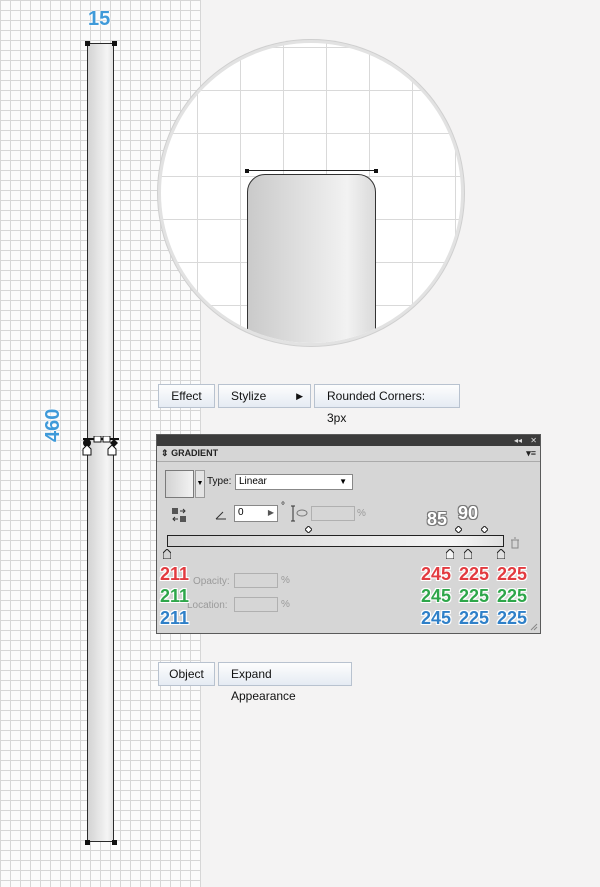 This screenshot has width=600, height=887. What do you see at coordinates (256, 580) in the screenshot?
I see `opacity-input` at bounding box center [256, 580].